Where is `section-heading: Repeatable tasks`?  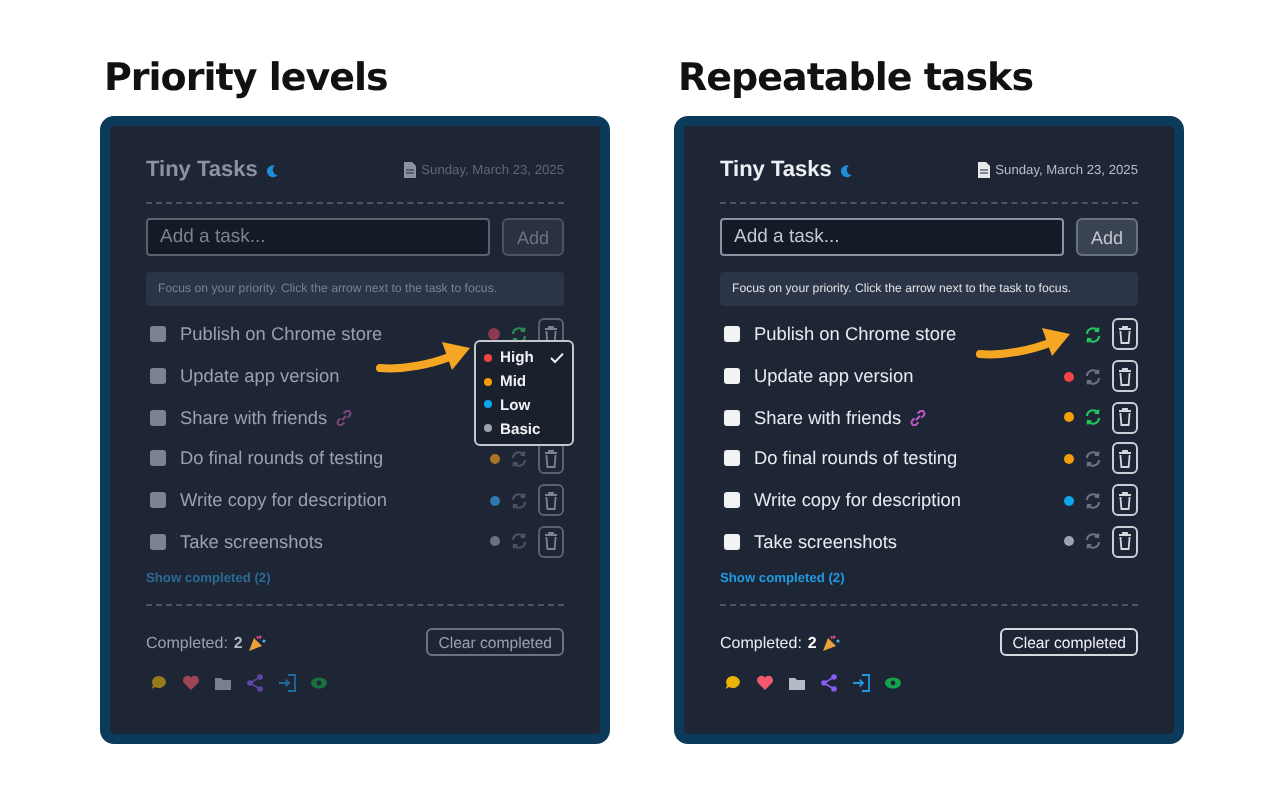 section-heading: Repeatable tasks is located at coordinates (857, 78).